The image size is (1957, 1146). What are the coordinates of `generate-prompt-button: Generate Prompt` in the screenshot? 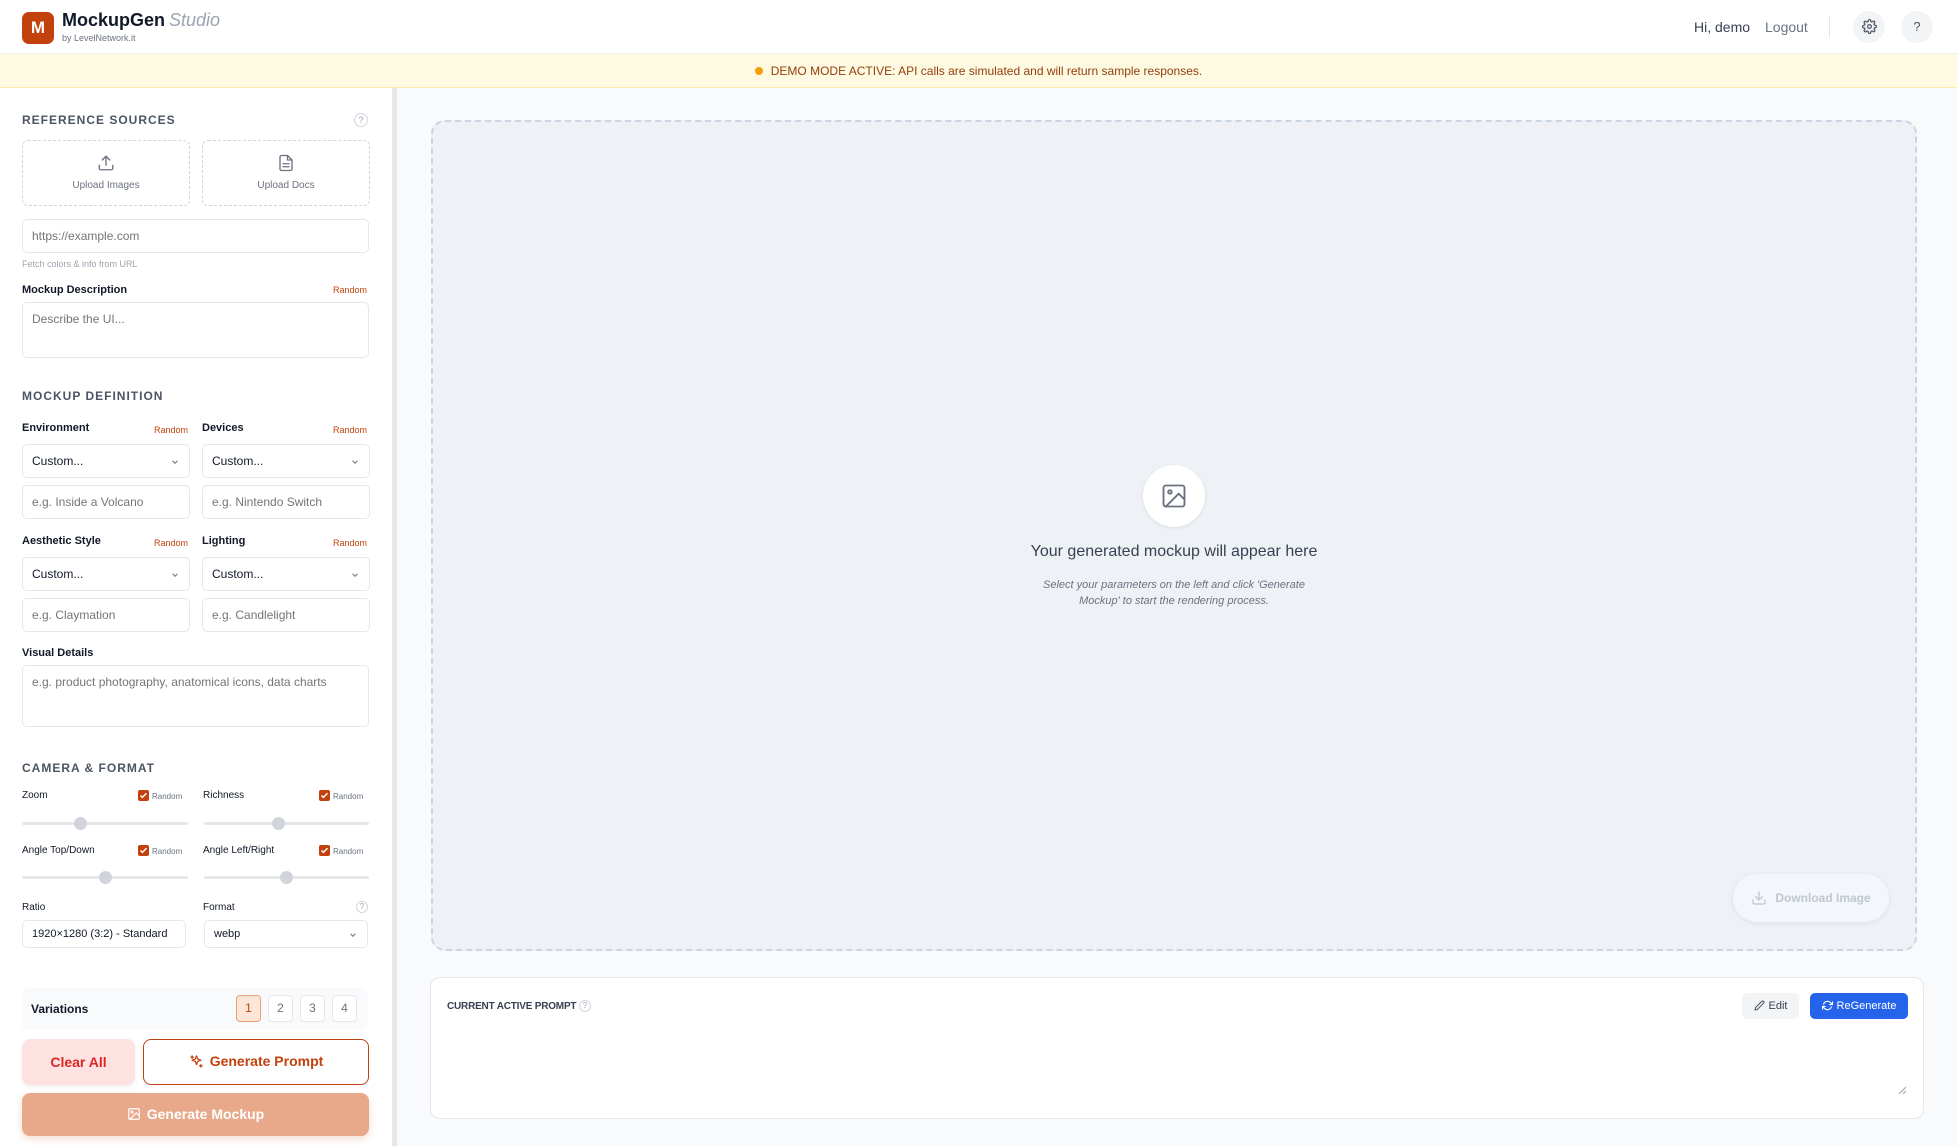 It's located at (256, 1062).